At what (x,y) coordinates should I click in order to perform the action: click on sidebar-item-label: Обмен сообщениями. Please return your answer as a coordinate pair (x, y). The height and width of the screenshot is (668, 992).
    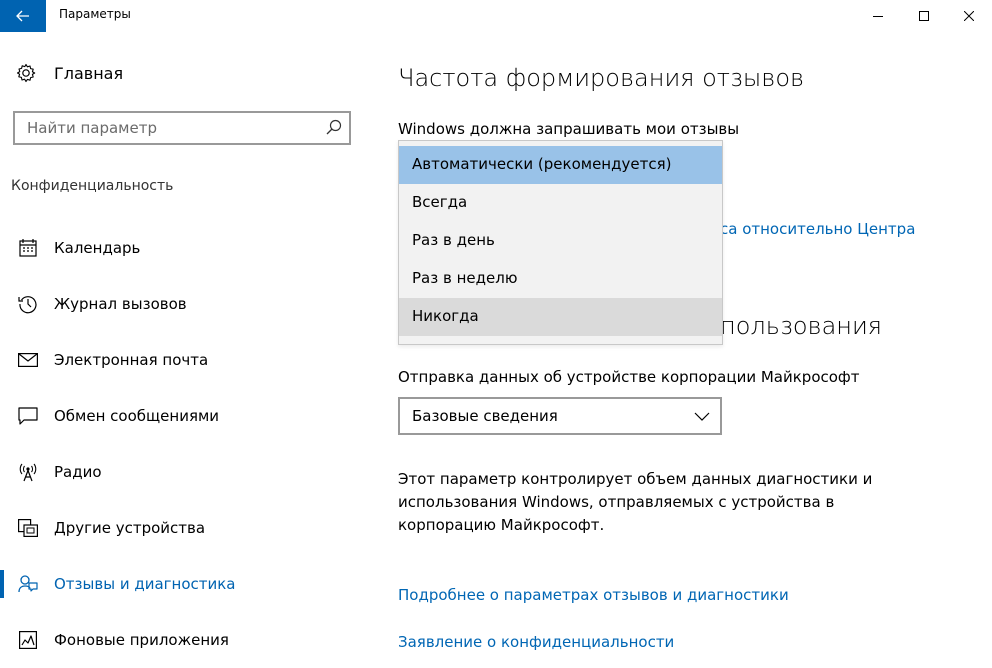
    Looking at the image, I should click on (137, 416).